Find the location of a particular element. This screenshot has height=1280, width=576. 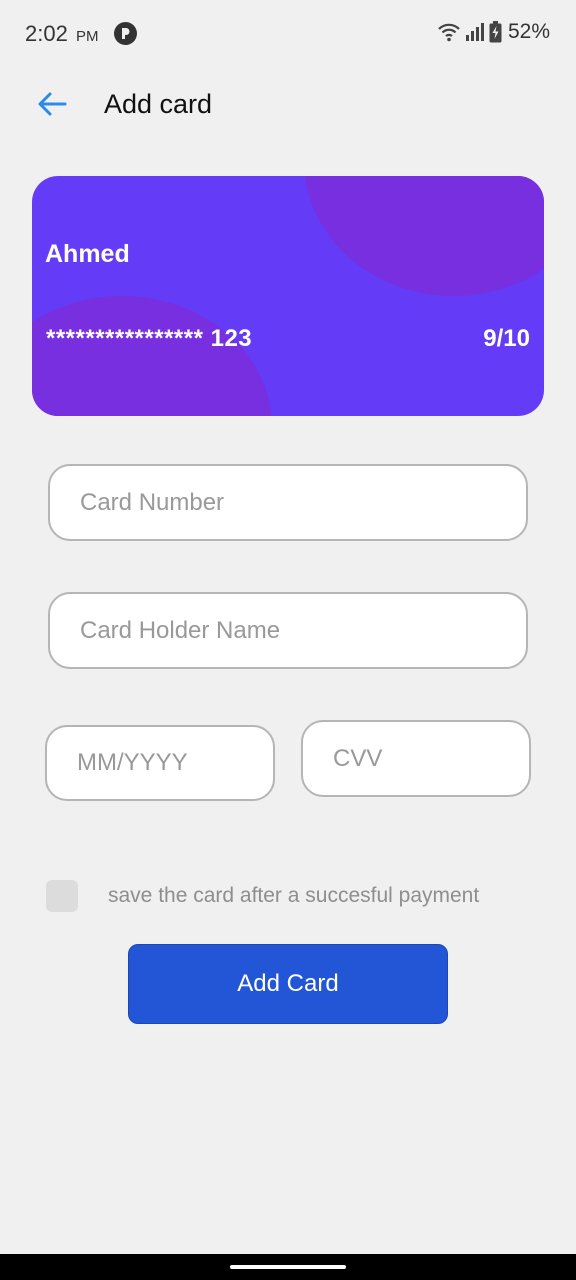

system-nav-bar is located at coordinates (288, 1267).